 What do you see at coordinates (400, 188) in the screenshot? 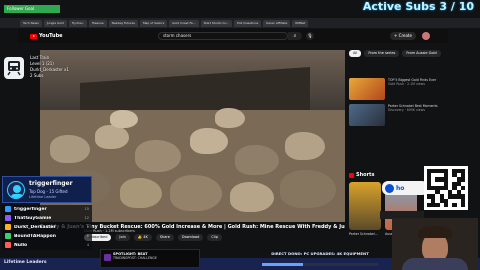
I see `sponsor-text: ho` at bounding box center [400, 188].